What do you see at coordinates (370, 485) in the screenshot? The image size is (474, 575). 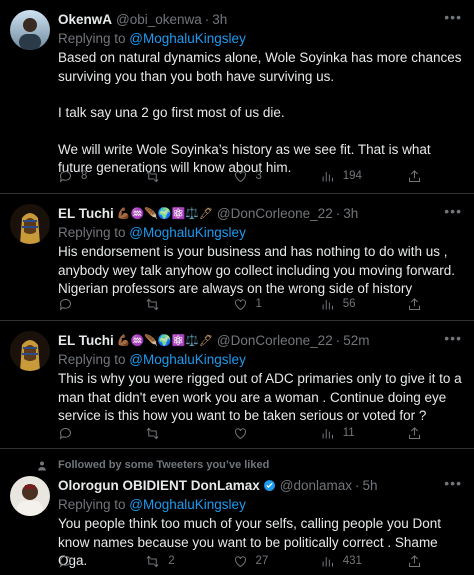 I see `timestamp: 5h` at bounding box center [370, 485].